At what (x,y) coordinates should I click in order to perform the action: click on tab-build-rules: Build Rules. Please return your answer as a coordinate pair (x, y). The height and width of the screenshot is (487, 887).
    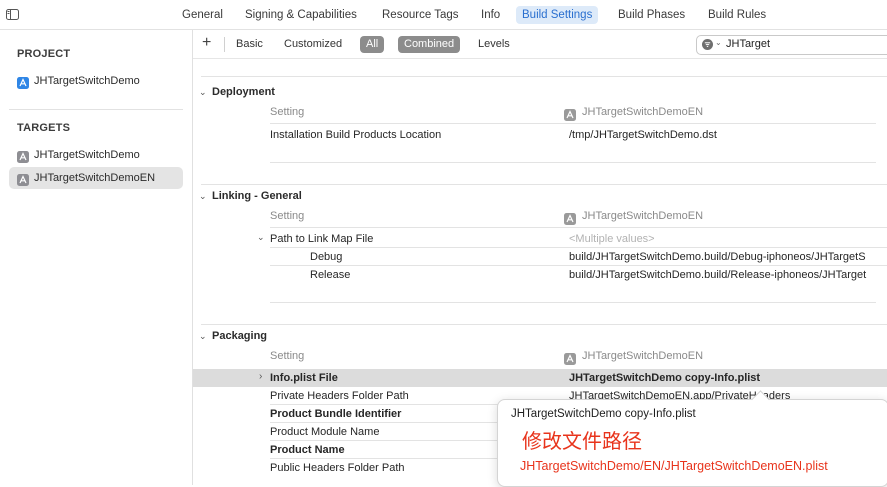
    Looking at the image, I should click on (737, 15).